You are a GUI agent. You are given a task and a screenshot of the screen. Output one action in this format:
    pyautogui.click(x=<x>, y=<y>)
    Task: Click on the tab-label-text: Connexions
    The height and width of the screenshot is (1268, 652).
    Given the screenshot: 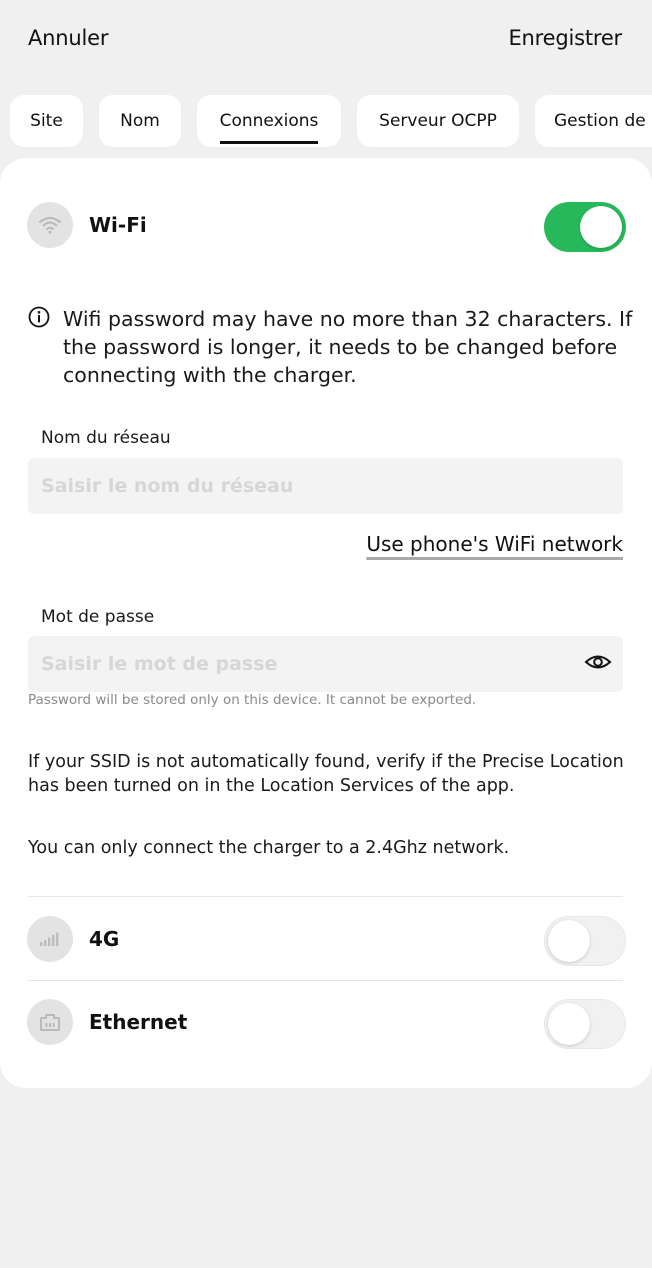 What is the action you would take?
    pyautogui.click(x=269, y=121)
    